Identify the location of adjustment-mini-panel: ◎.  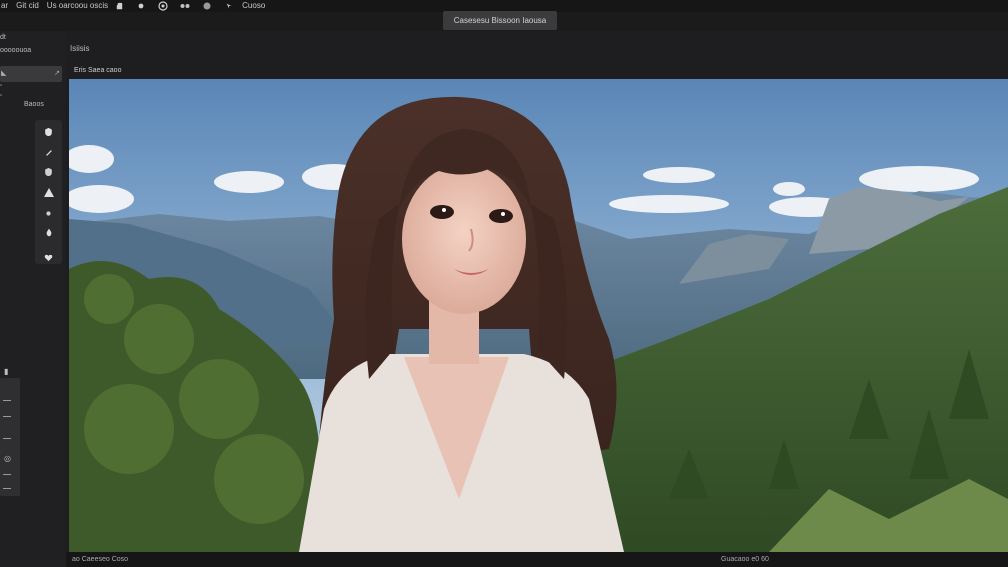
(10, 437).